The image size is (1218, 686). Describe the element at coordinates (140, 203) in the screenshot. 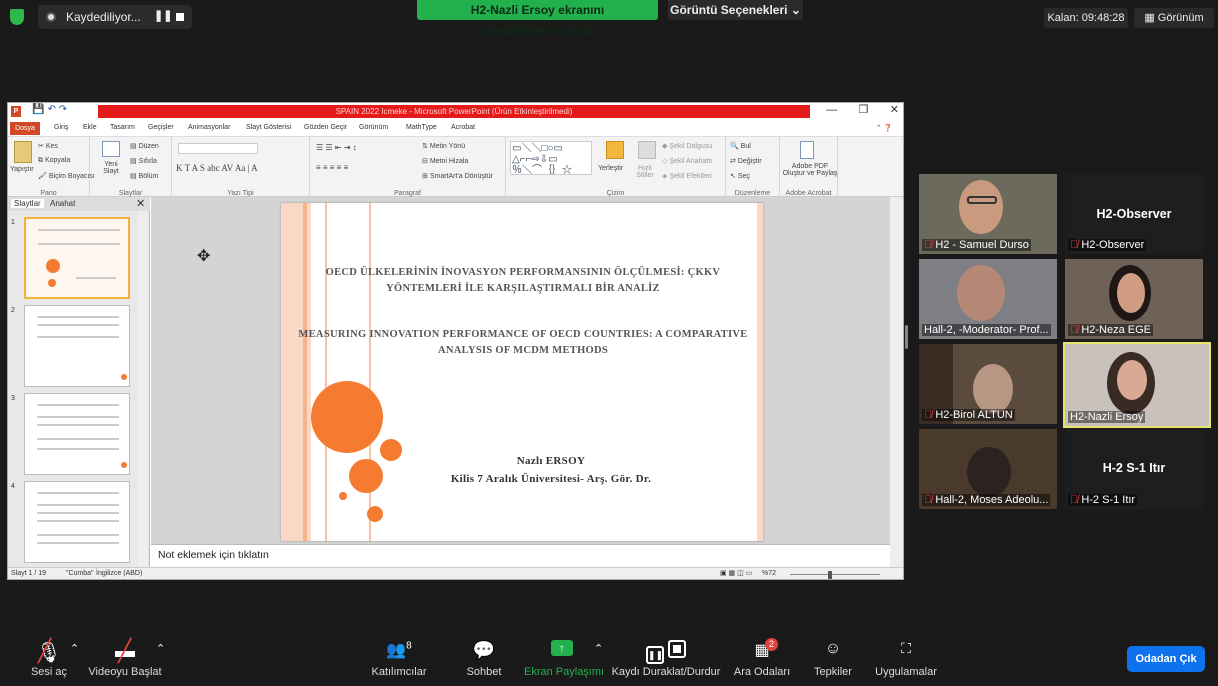

I see `close-pane-icon: ✕` at that location.